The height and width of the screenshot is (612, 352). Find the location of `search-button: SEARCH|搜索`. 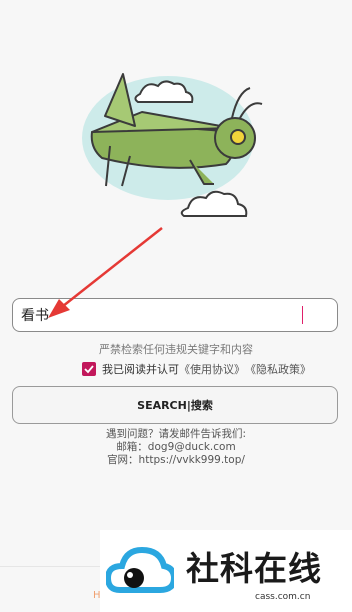

search-button: SEARCH|搜索 is located at coordinates (175, 405).